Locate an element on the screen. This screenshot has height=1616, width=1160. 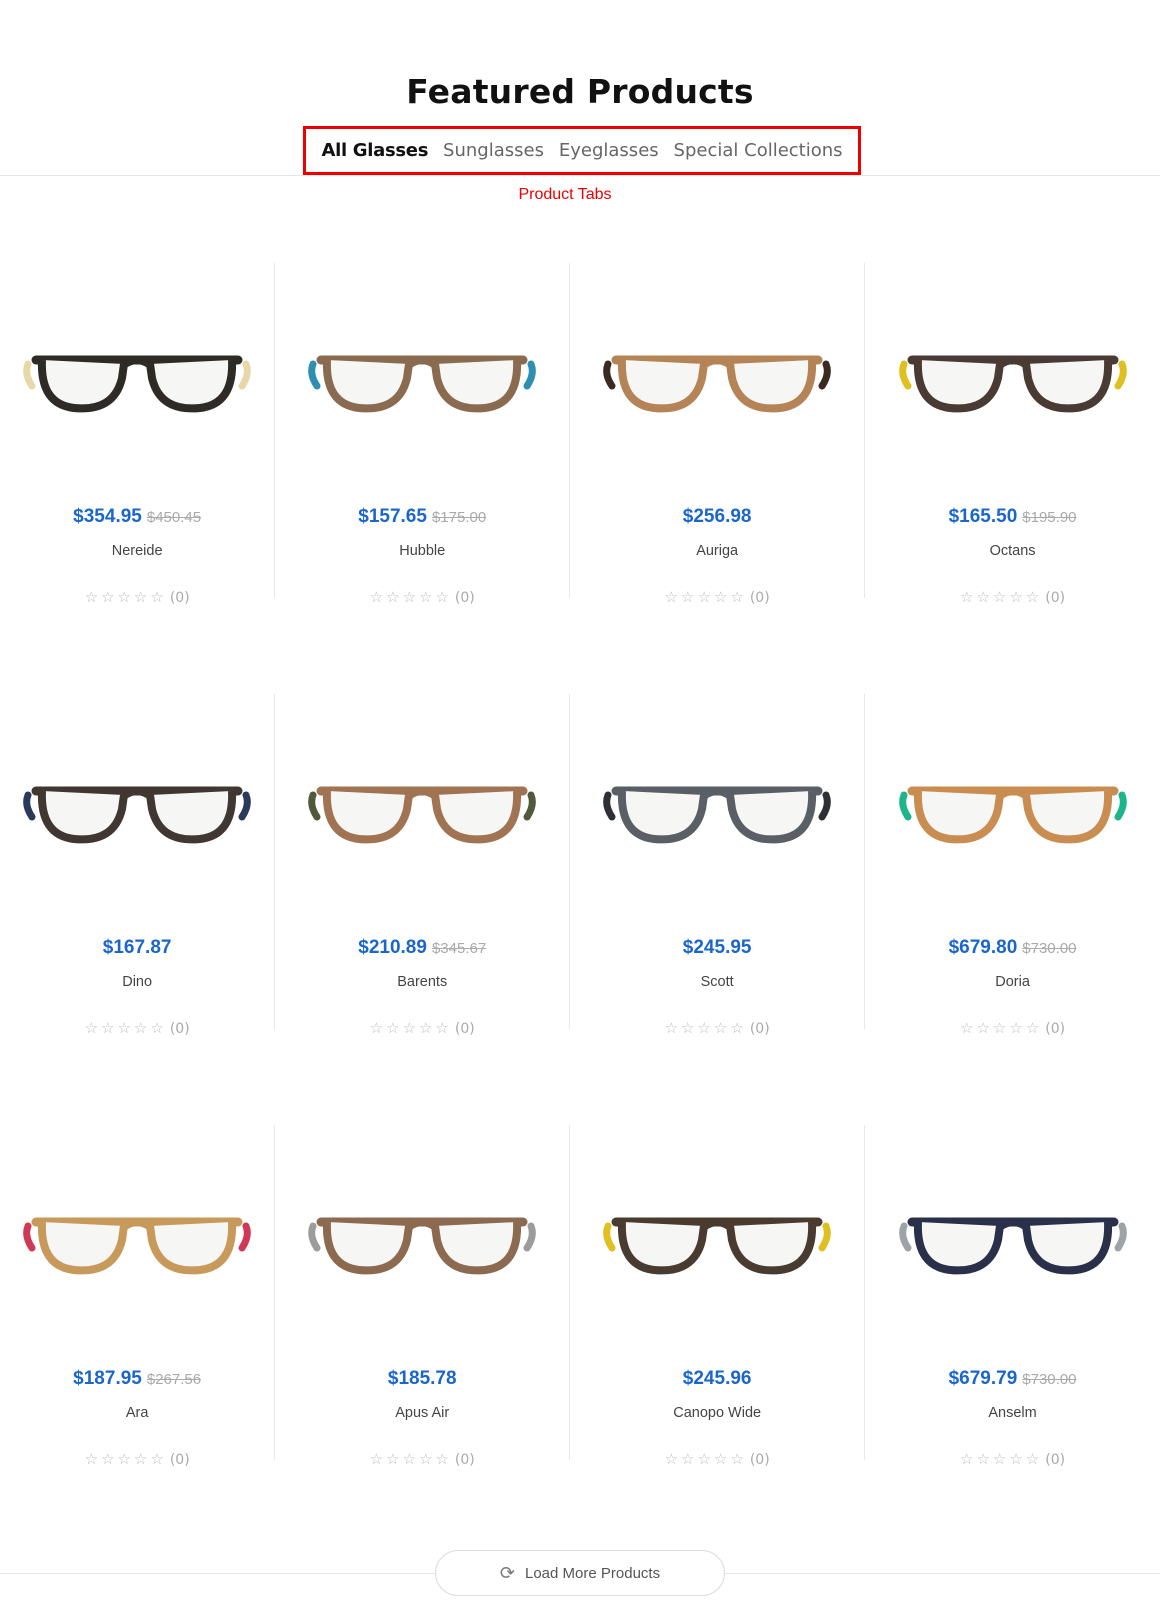
annotation-label: Product Tabs is located at coordinates (565, 194).